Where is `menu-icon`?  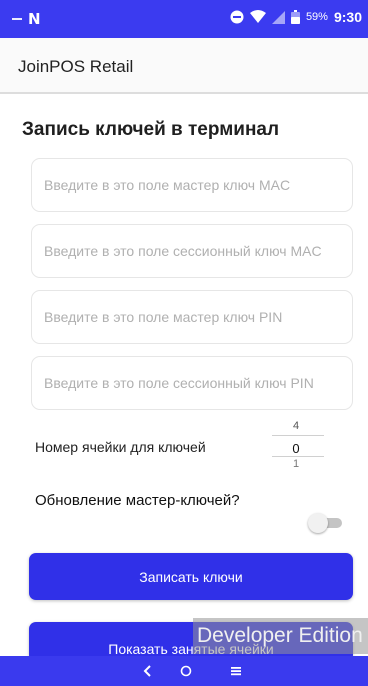
menu-icon is located at coordinates (236, 671).